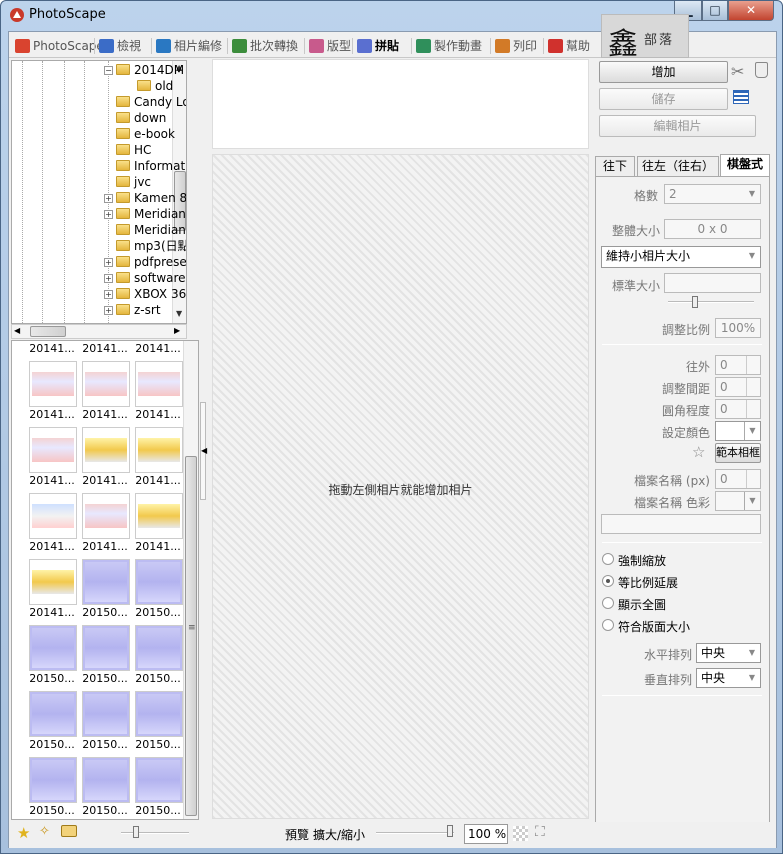 The height and width of the screenshot is (854, 783). What do you see at coordinates (751, 11) in the screenshot?
I see `close-button: ✕` at bounding box center [751, 11].